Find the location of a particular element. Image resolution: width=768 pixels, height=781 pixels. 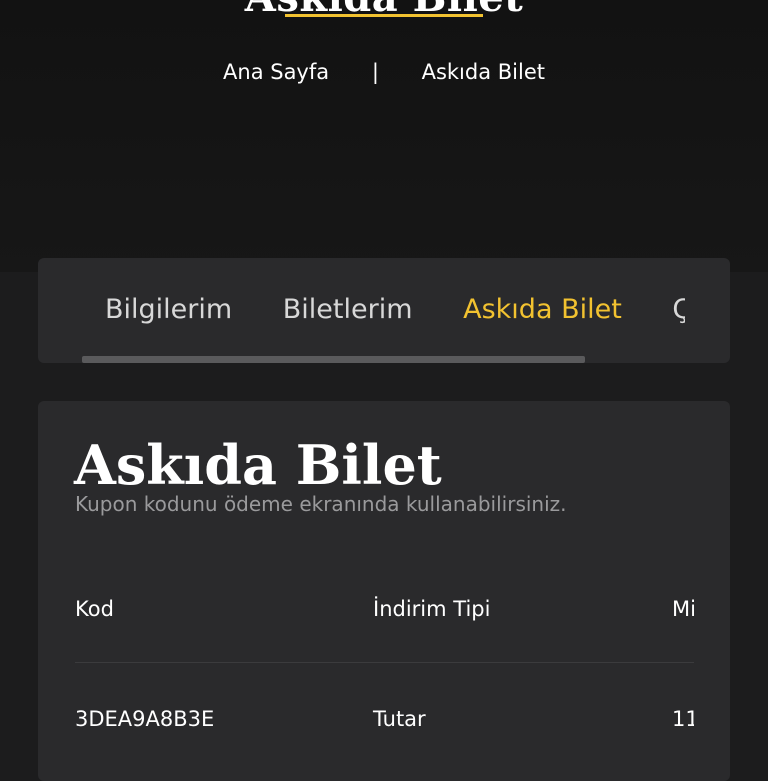

section-title: Askıda Bilet is located at coordinates (258, 465).